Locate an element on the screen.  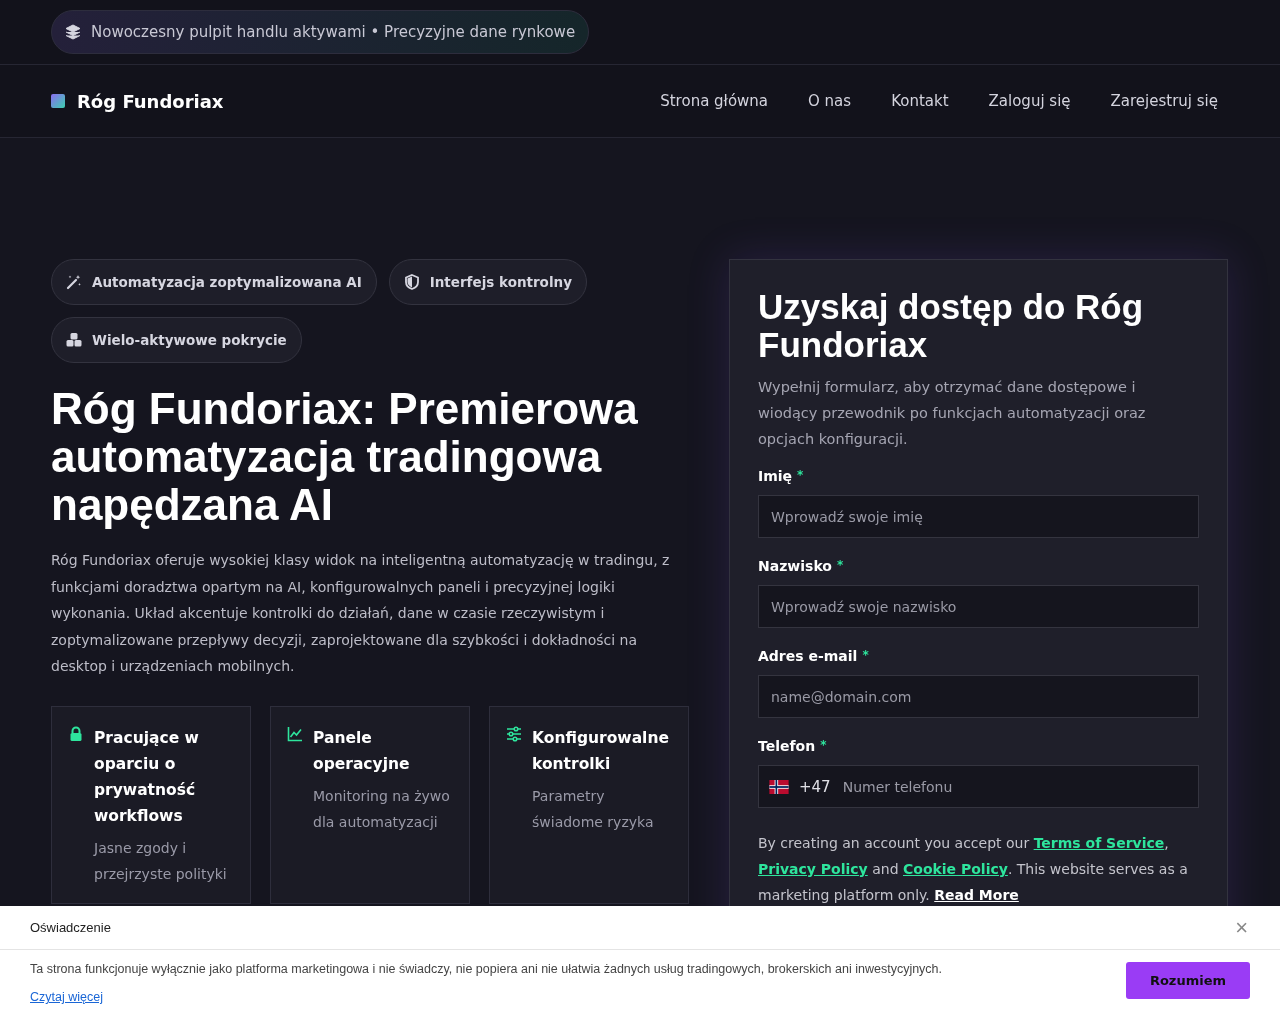
form-text: Wypełnij formularz, aby otrzymać dane dostępowe i wiodący przewodnik po funkcjach automatyzacji oraz opcjach konfiguracji. is located at coordinates (952, 413).